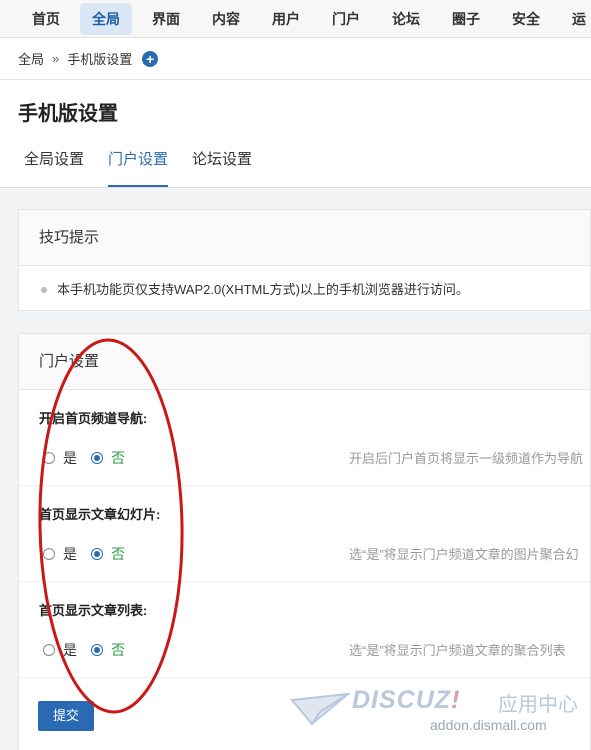  I want to click on watermark-url: addon.dismall.com, so click(488, 725).